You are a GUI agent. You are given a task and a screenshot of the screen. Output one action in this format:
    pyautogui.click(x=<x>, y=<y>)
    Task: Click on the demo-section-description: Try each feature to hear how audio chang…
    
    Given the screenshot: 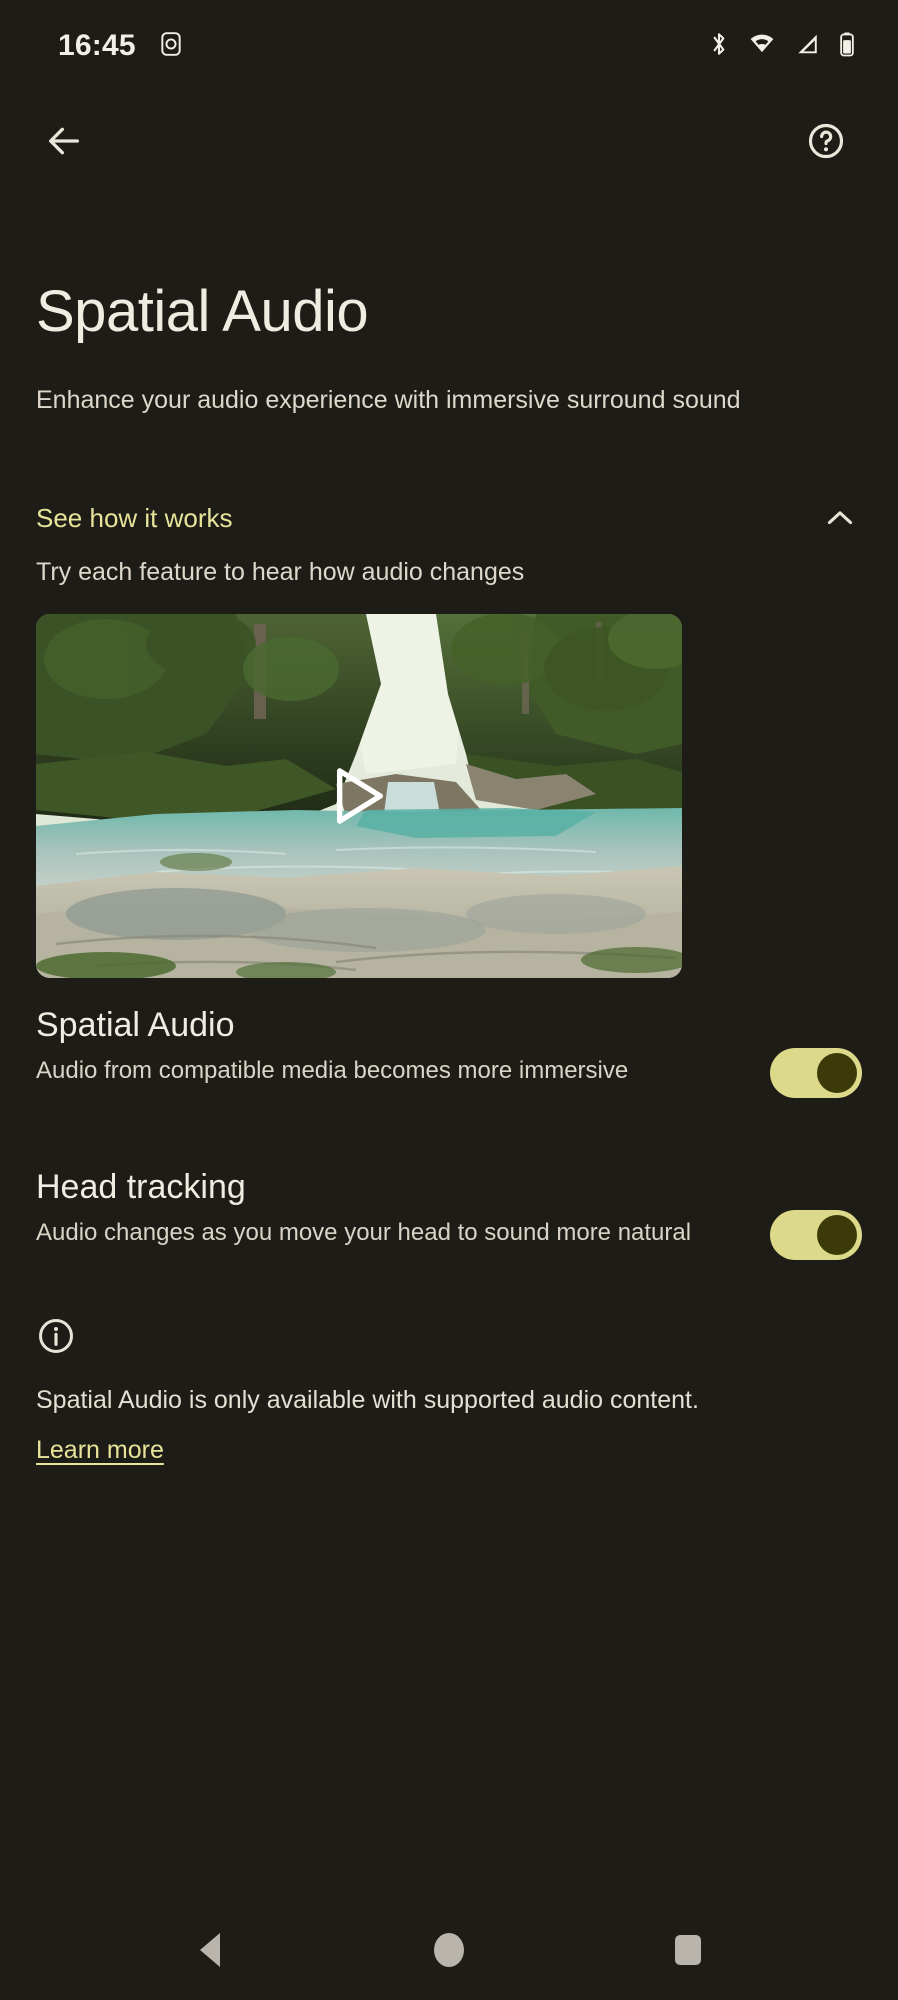 What is the action you would take?
    pyautogui.click(x=280, y=572)
    